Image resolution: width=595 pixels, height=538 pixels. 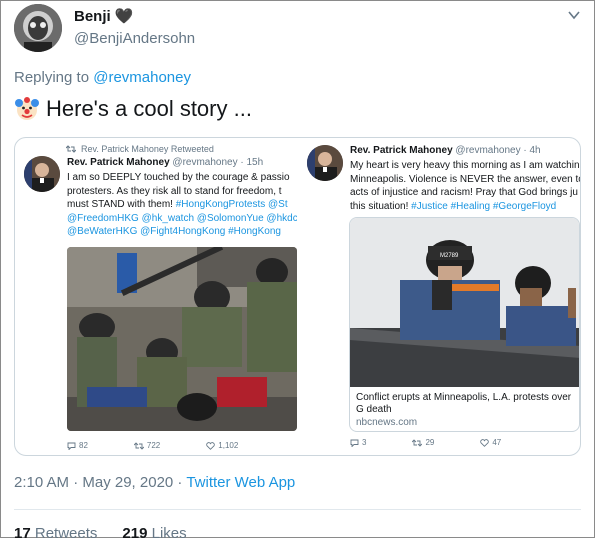 I want to click on divider, so click(x=297, y=509).